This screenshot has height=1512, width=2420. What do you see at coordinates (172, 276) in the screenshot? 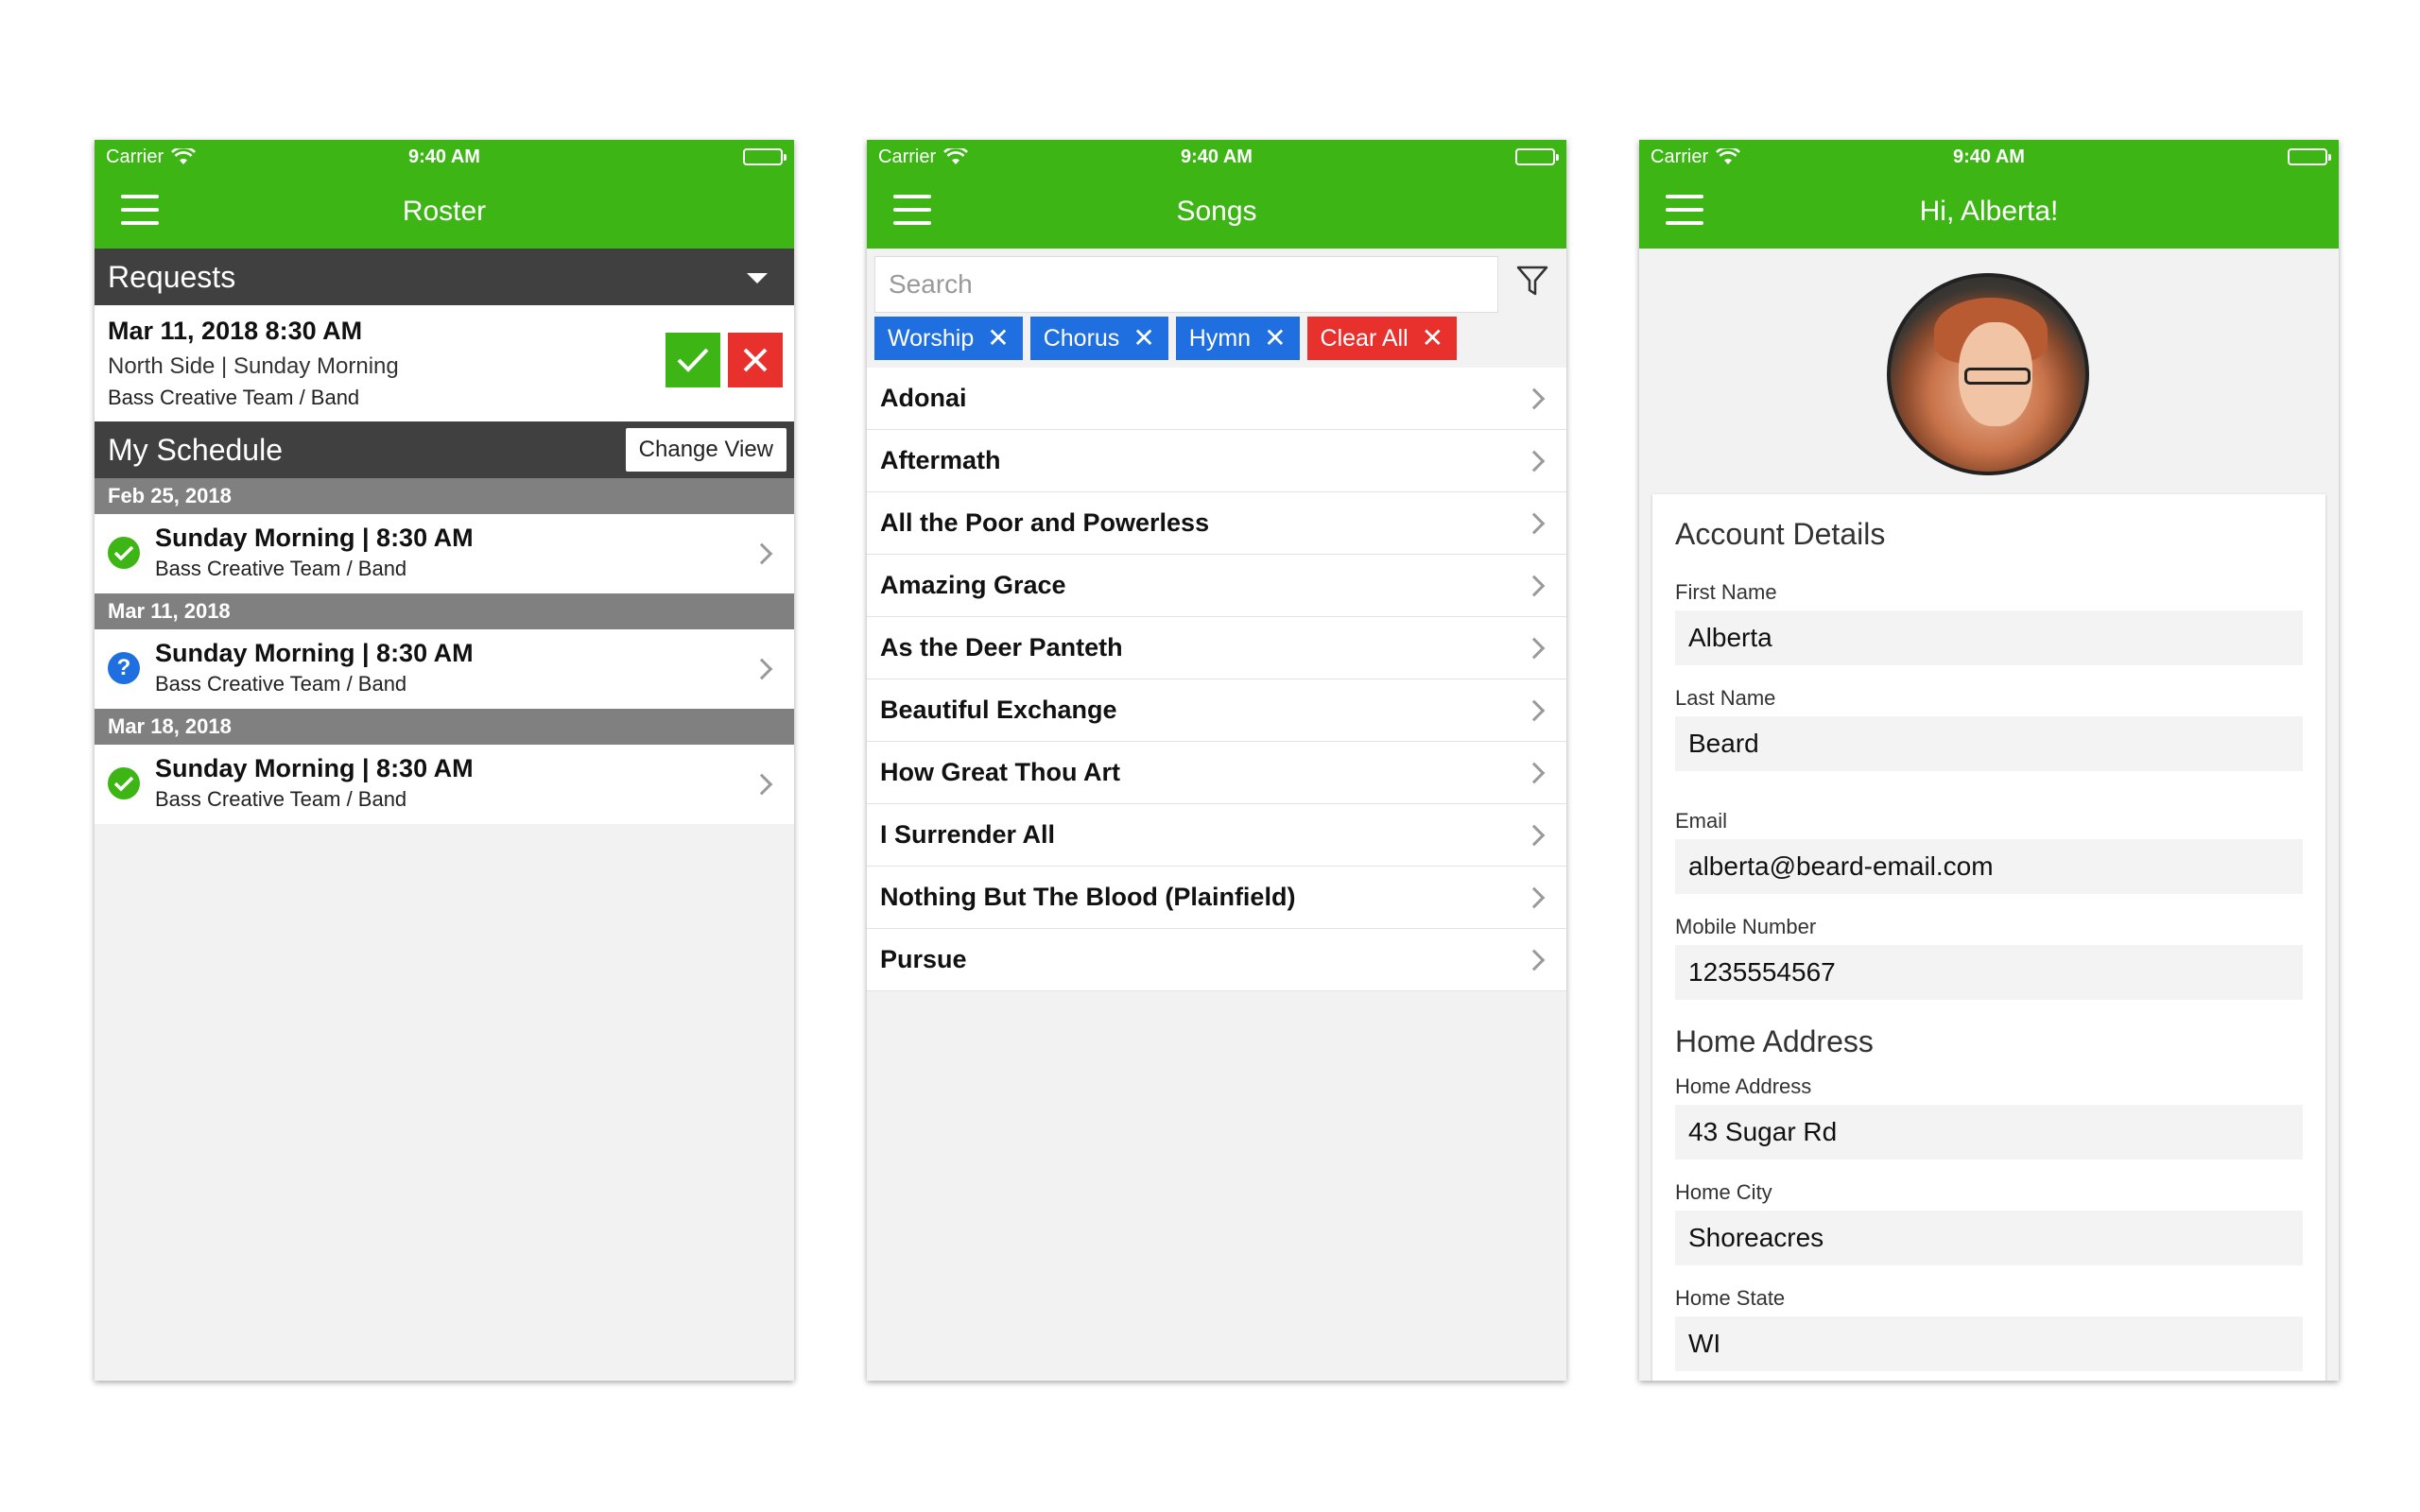
I see `requests-header-label: Requests` at bounding box center [172, 276].